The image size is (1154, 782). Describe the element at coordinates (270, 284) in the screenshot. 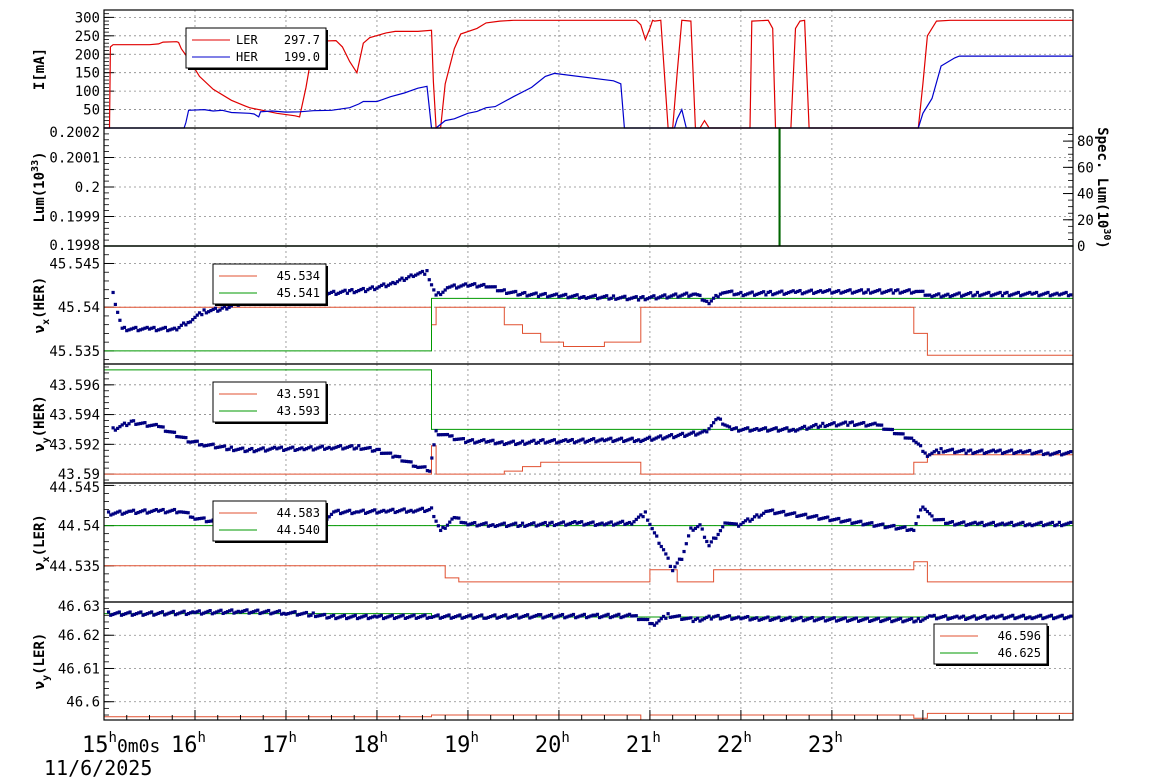

I see `legend: 45.534 45.541` at that location.